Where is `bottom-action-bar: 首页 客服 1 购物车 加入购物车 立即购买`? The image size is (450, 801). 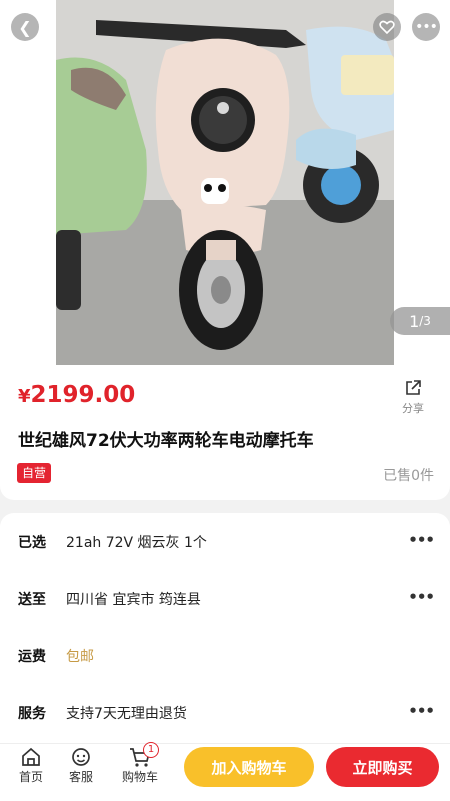
bottom-action-bar: 首页 客服 1 购物车 加入购物车 立即购买 is located at coordinates (225, 771).